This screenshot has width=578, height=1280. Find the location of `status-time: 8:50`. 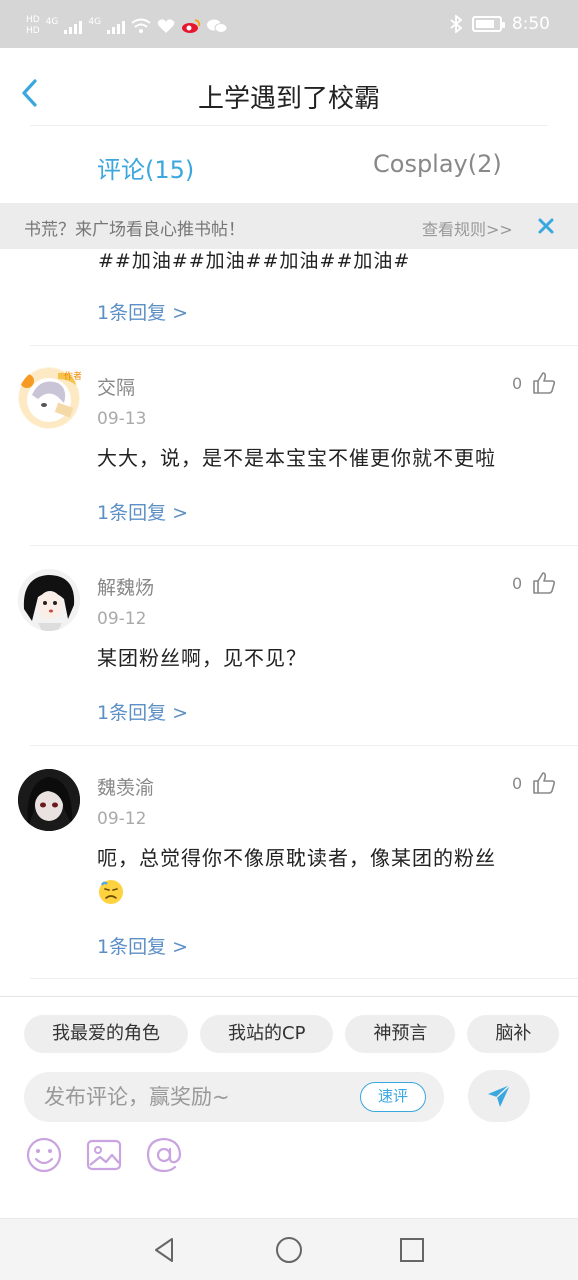

status-time: 8:50 is located at coordinates (530, 24).